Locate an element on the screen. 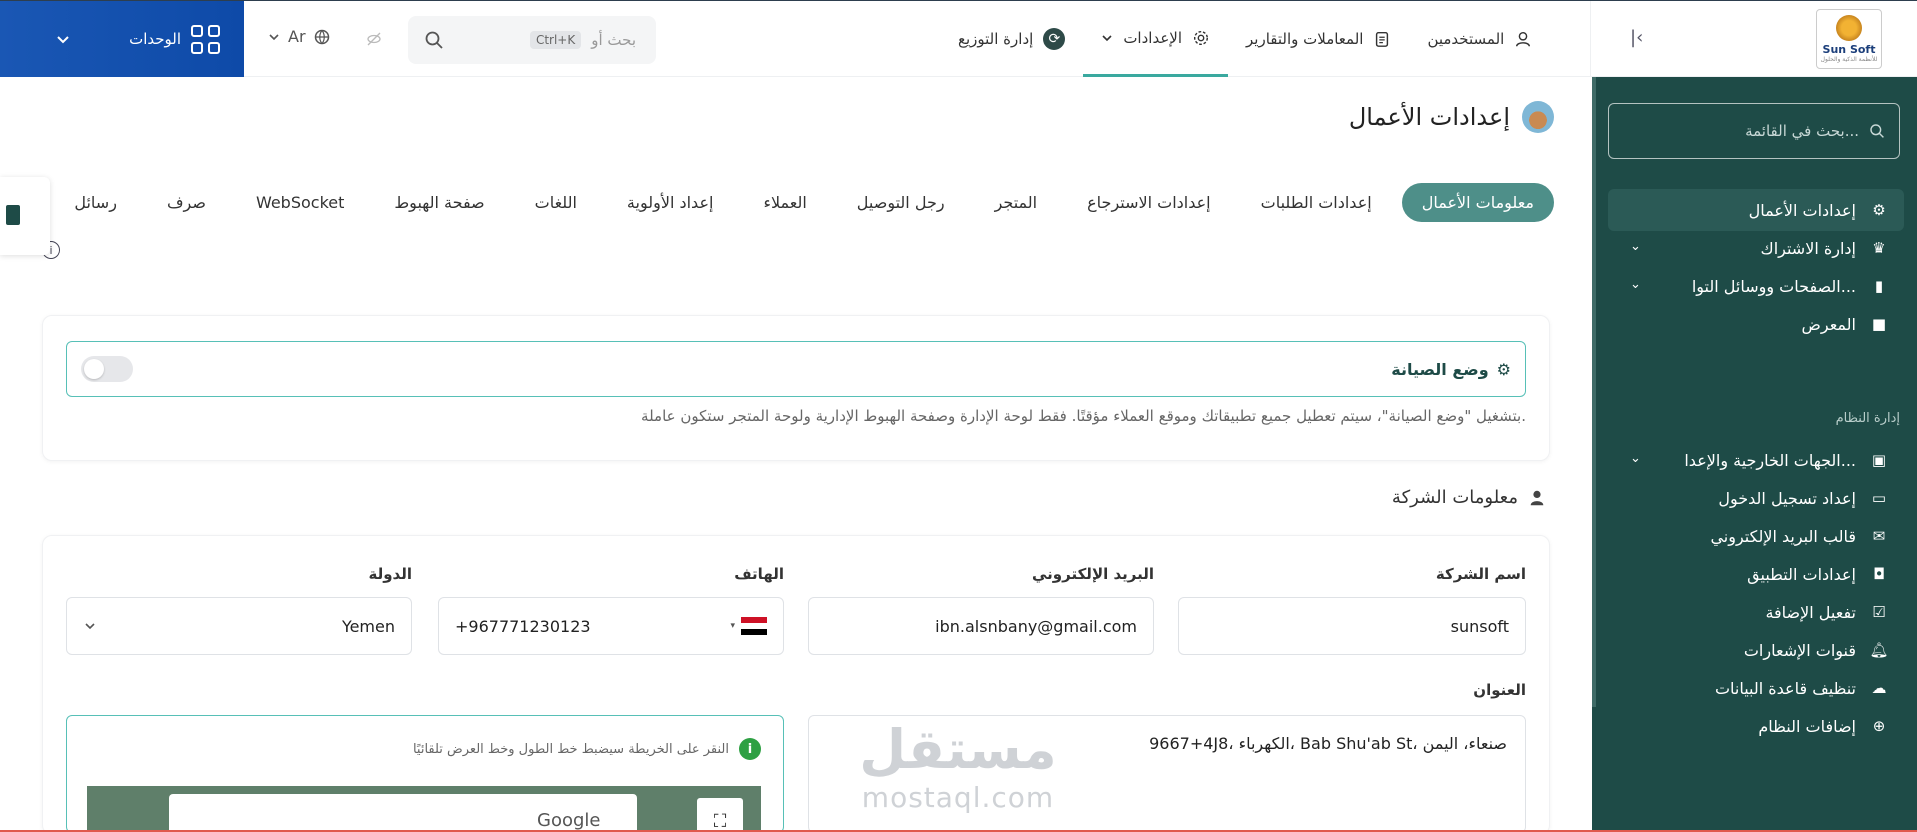 The height and width of the screenshot is (832, 1917). company-name-input: sunsoft is located at coordinates (1352, 626).